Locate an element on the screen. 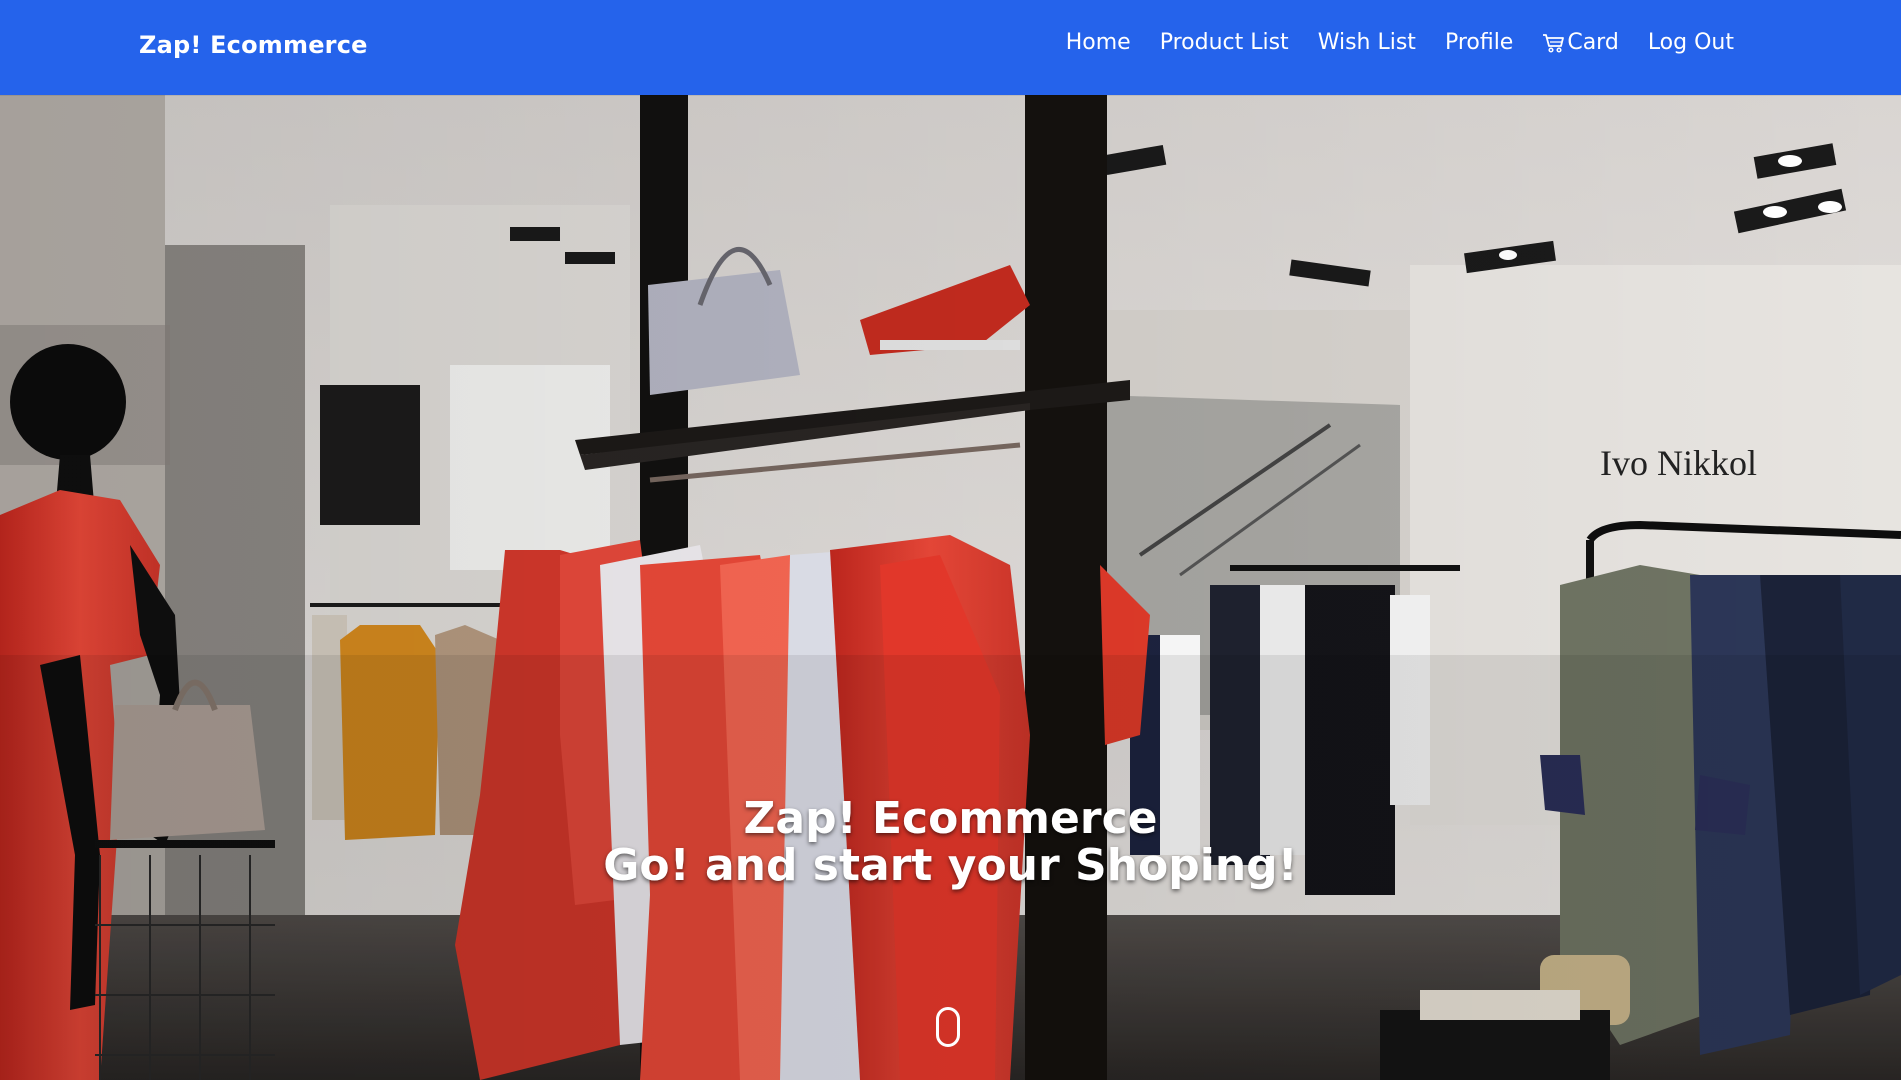 The image size is (1901, 1080). mouse-scroll-icon is located at coordinates (948, 1027).